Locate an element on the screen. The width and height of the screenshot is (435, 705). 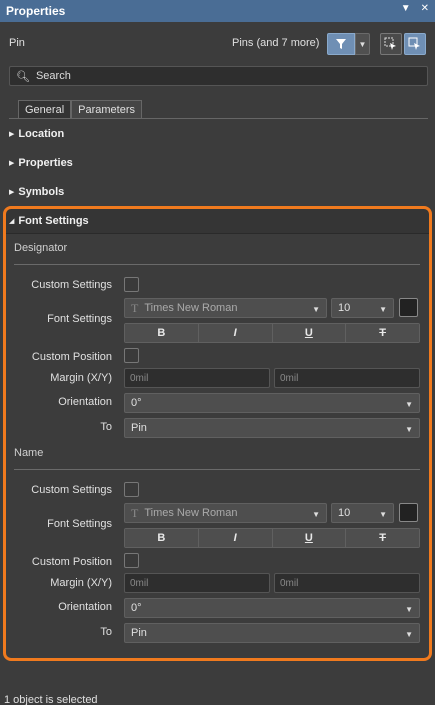
search-field: 🔍︎ Search is located at coordinates (218, 76).